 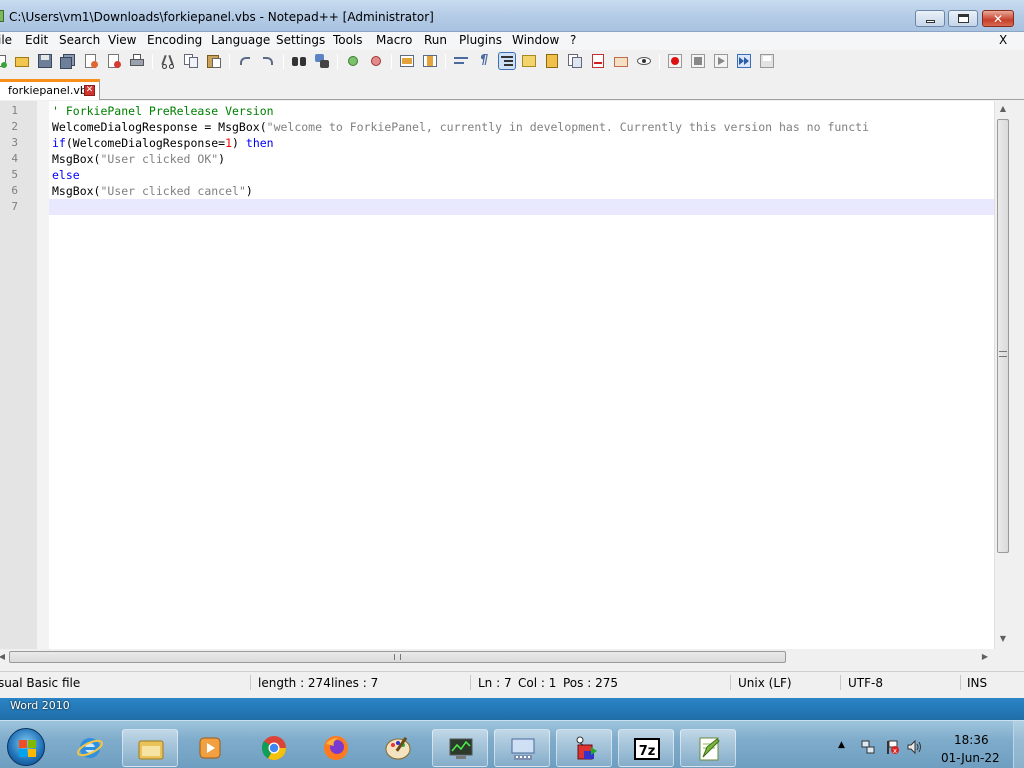 What do you see at coordinates (675, 61) in the screenshot?
I see `record-macro-icon` at bounding box center [675, 61].